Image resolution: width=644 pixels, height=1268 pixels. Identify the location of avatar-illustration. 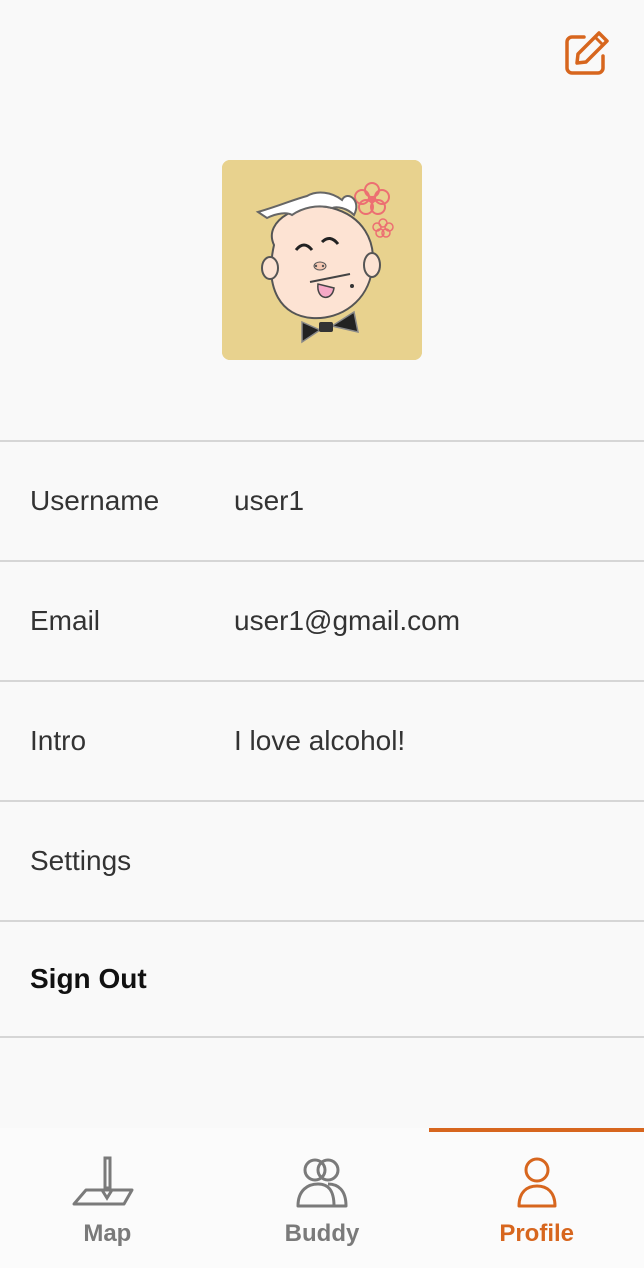
(322, 260).